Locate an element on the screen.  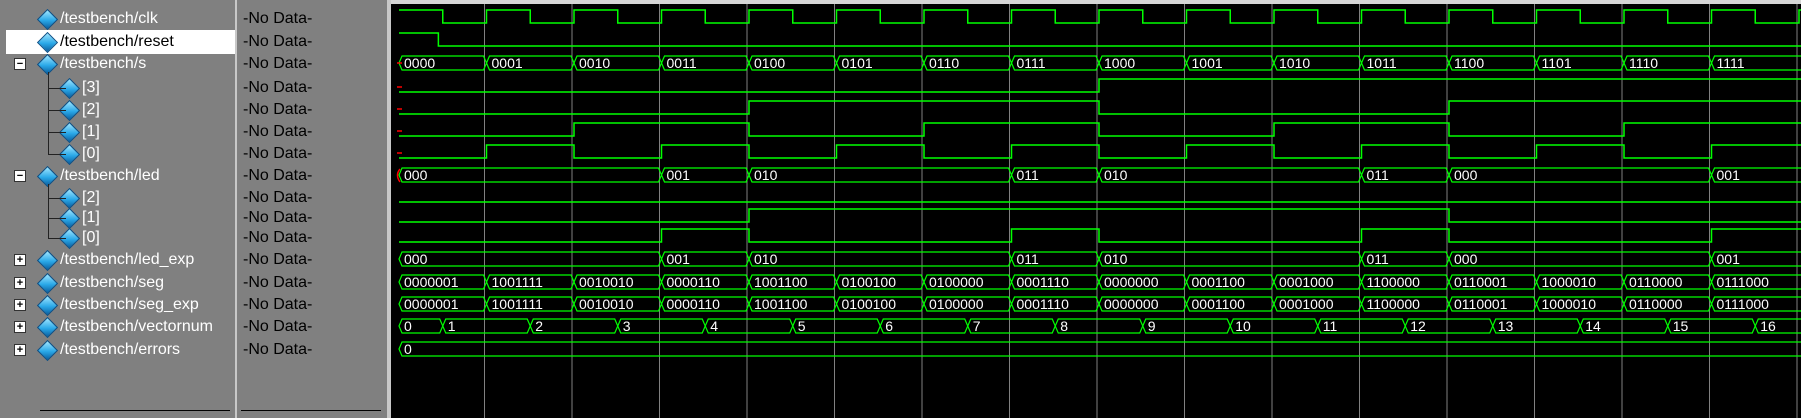
s-bus-value: 1100 is located at coordinates (1469, 63).